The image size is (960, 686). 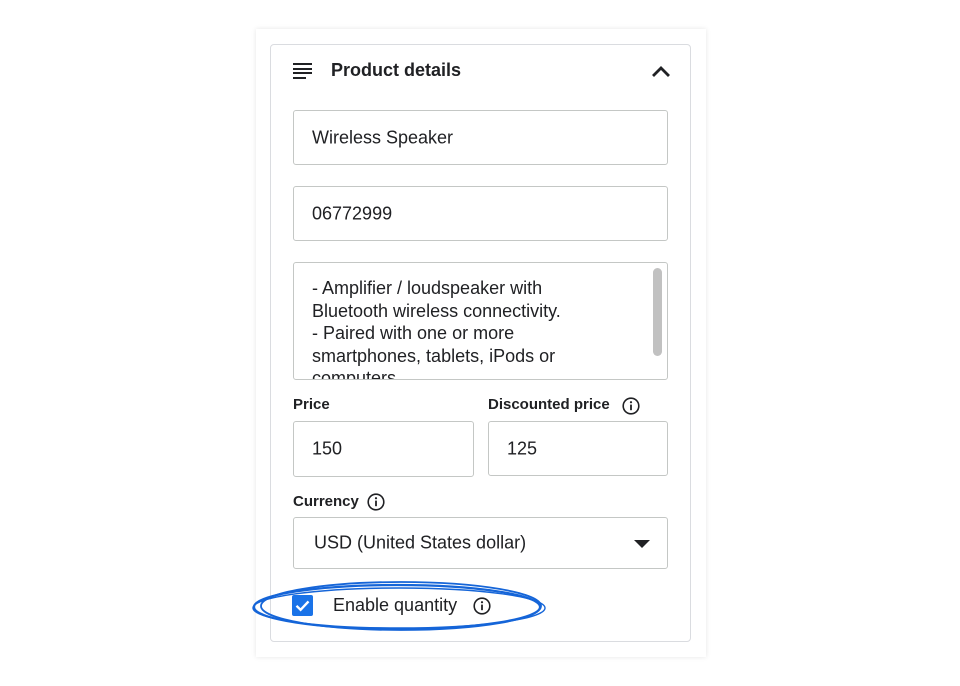 I want to click on discounted-price-label: Discounted price, so click(x=549, y=404).